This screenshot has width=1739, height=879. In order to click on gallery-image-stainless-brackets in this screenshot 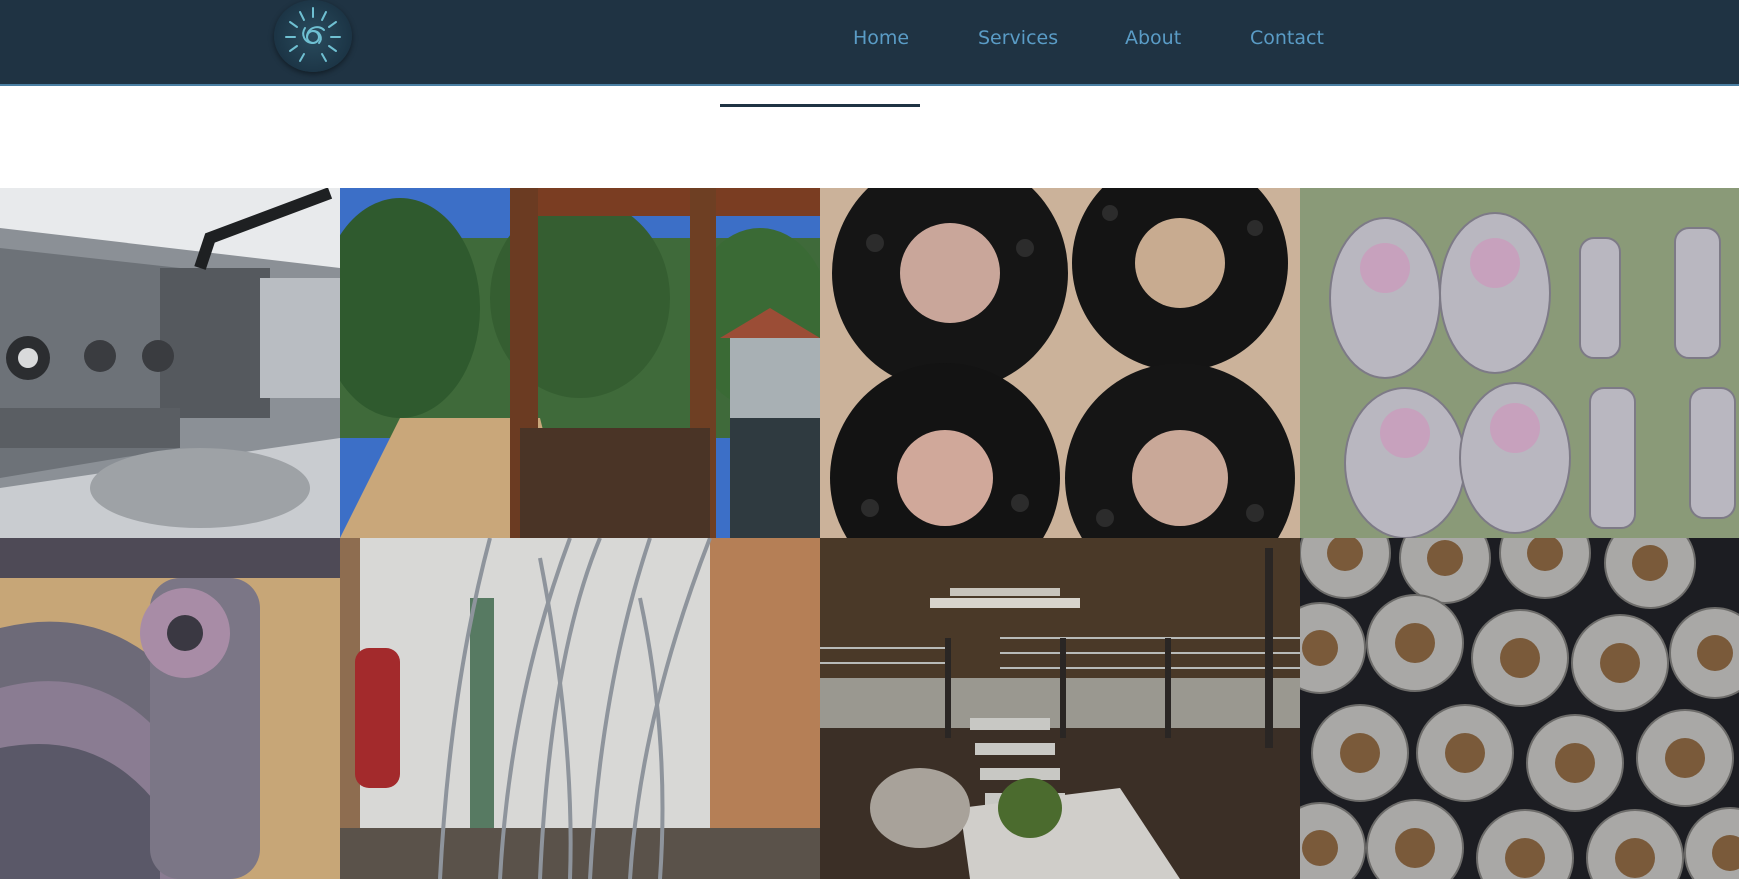, I will do `click(1519, 363)`.